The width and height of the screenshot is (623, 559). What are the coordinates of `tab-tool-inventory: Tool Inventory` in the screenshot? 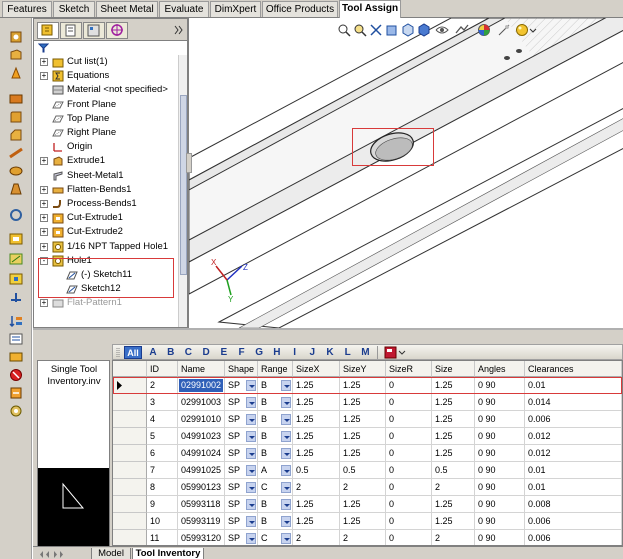 It's located at (168, 553).